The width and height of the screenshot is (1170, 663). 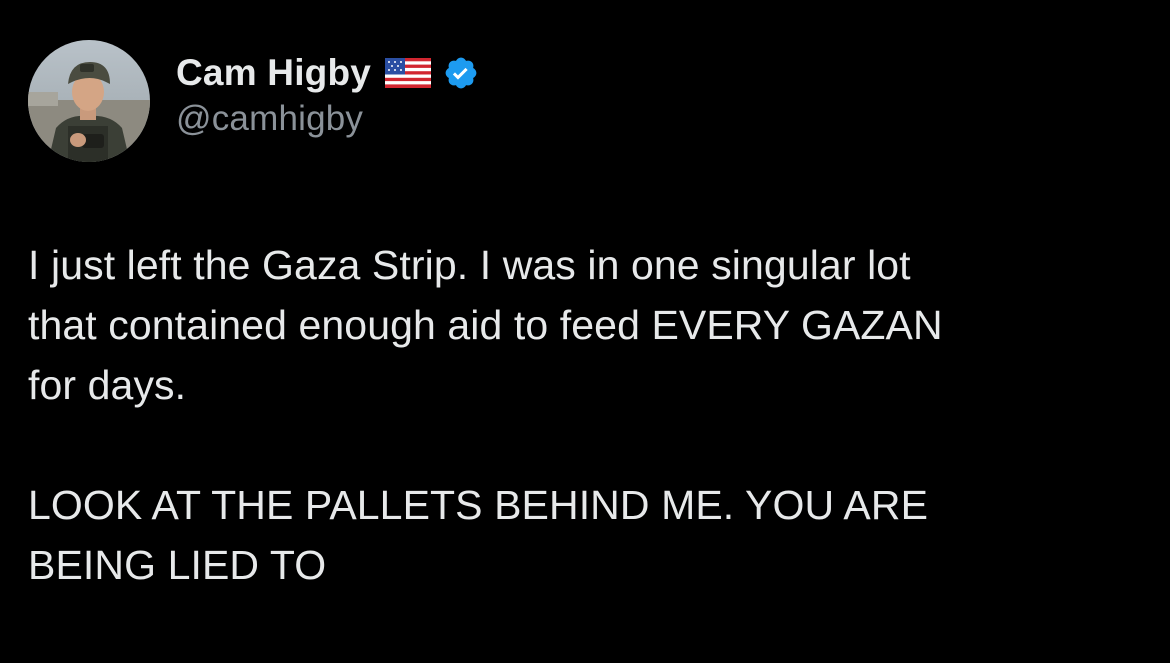 I want to click on avatar-image, so click(x=89, y=101).